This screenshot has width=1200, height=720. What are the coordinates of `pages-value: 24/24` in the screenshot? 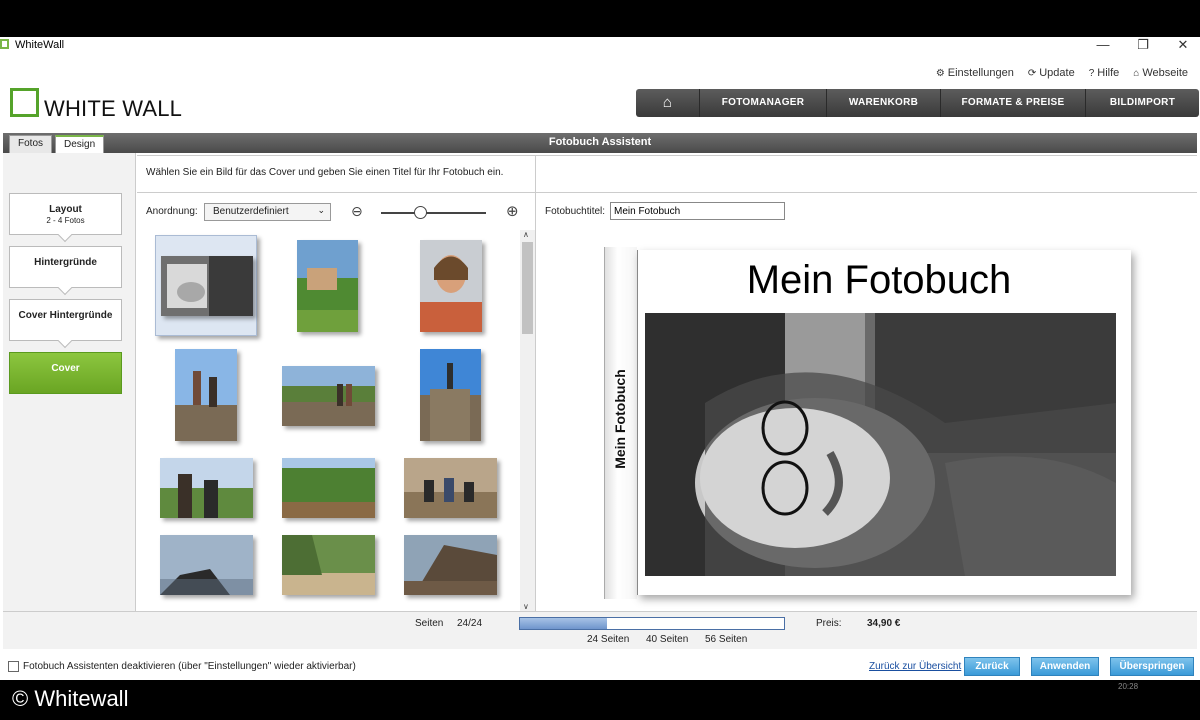 It's located at (470, 623).